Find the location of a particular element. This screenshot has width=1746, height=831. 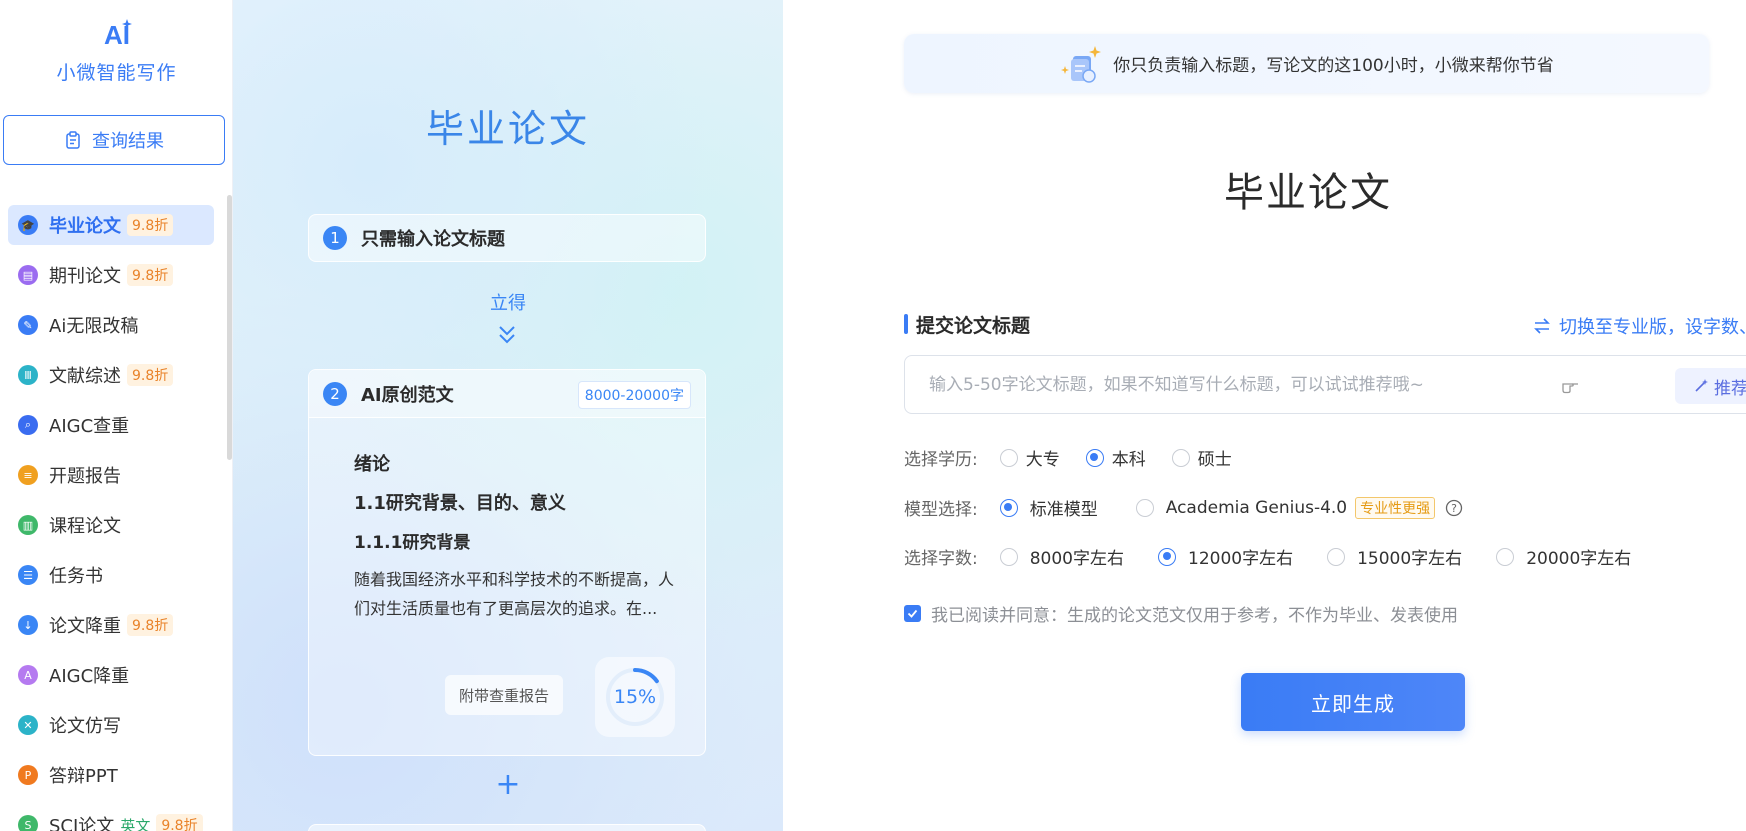

section-accent-bar is located at coordinates (906, 324).